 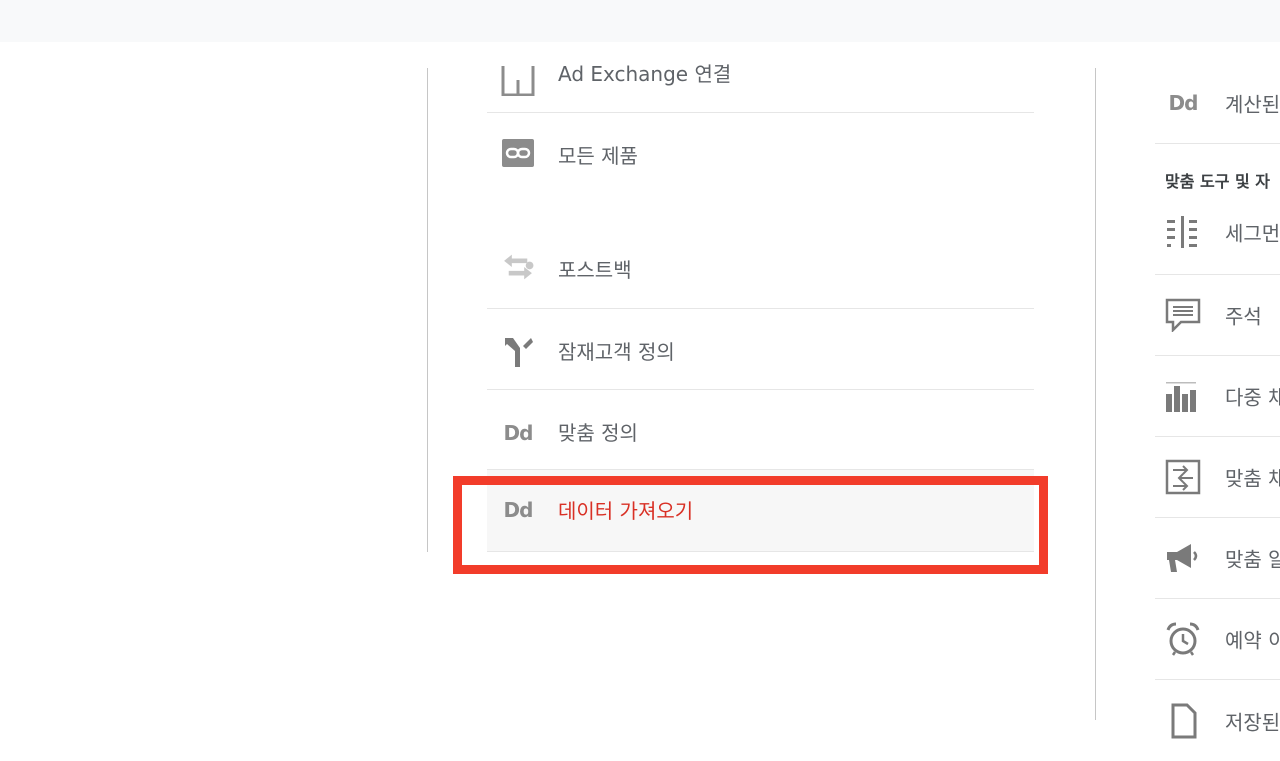 What do you see at coordinates (1252, 233) in the screenshot?
I see `menu-item-label: 세그먼` at bounding box center [1252, 233].